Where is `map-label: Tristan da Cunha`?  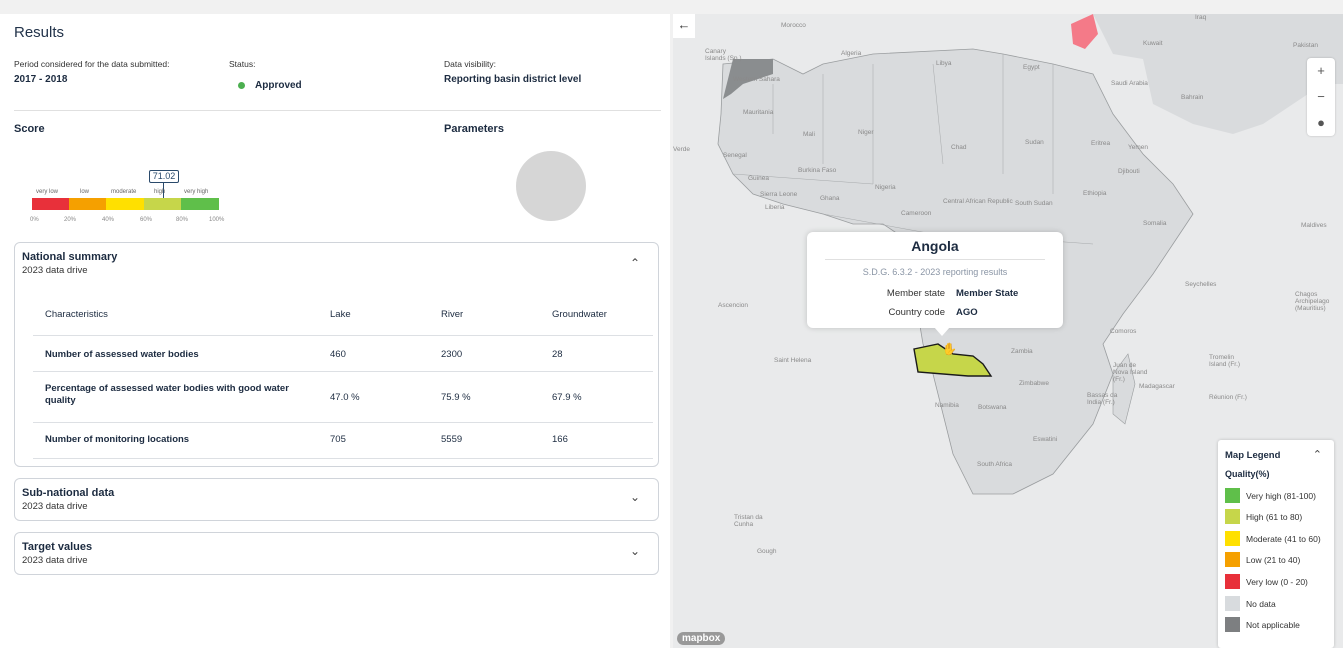 map-label: Tristan da Cunha is located at coordinates (748, 521).